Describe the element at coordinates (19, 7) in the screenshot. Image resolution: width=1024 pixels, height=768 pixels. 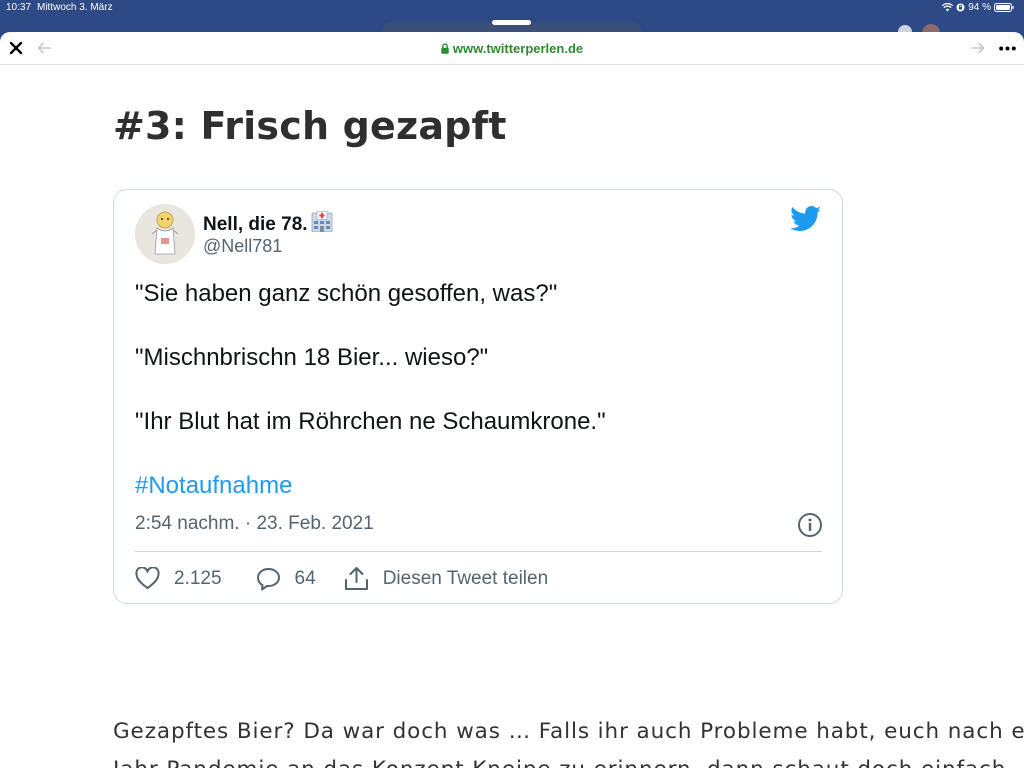
I see `status-time: 10:37` at that location.